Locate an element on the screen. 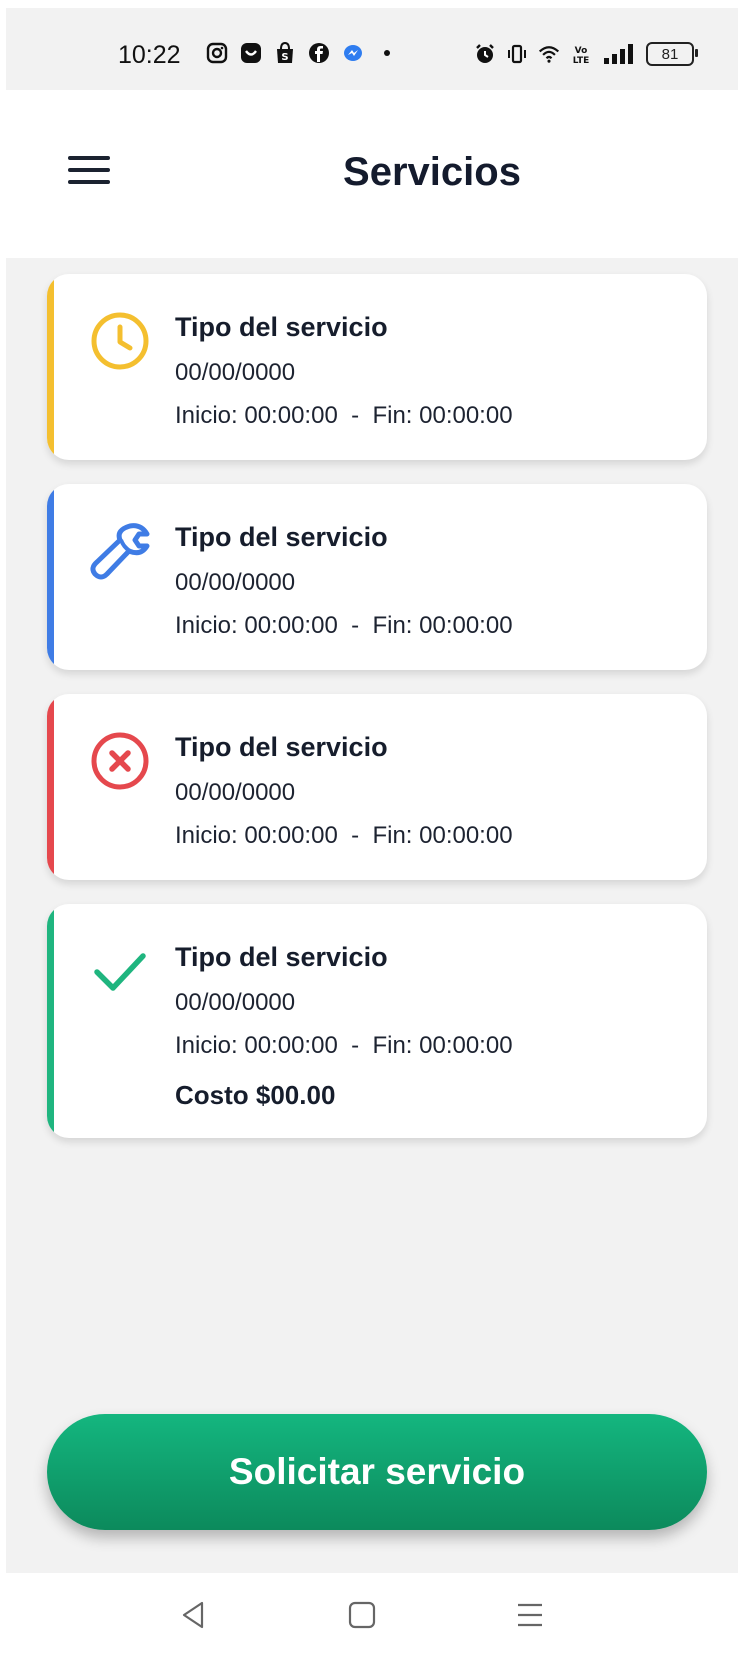 The width and height of the screenshot is (744, 1656). system-icons: Vo LTE 81 is located at coordinates (586, 54).